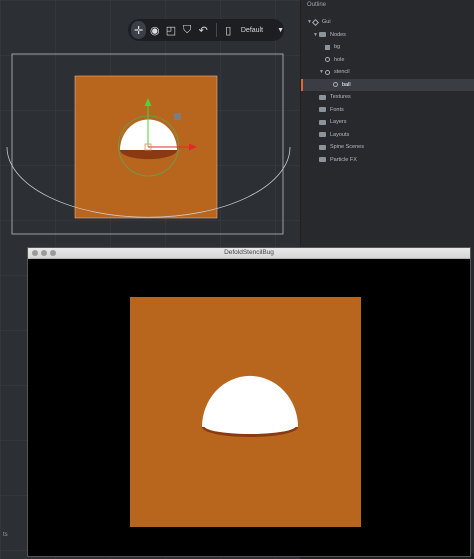 The image size is (474, 559). Describe the element at coordinates (327, 47) in the screenshot. I see `box-node-icon` at that location.